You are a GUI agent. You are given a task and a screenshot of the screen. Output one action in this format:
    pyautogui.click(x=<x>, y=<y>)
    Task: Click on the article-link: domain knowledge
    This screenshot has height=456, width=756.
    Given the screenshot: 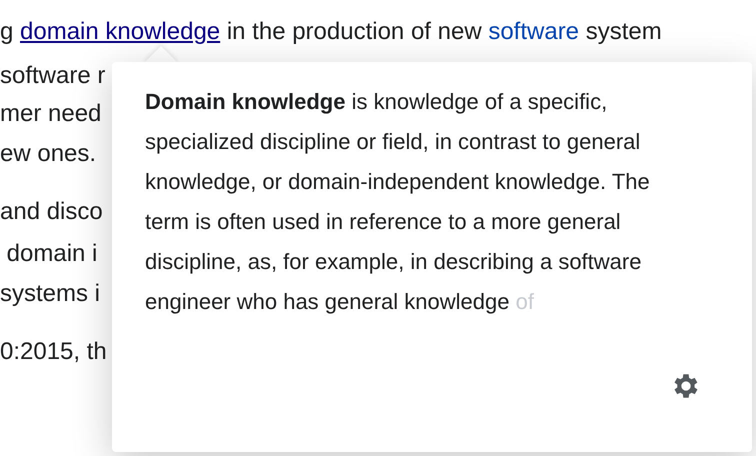 What is the action you would take?
    pyautogui.click(x=120, y=31)
    